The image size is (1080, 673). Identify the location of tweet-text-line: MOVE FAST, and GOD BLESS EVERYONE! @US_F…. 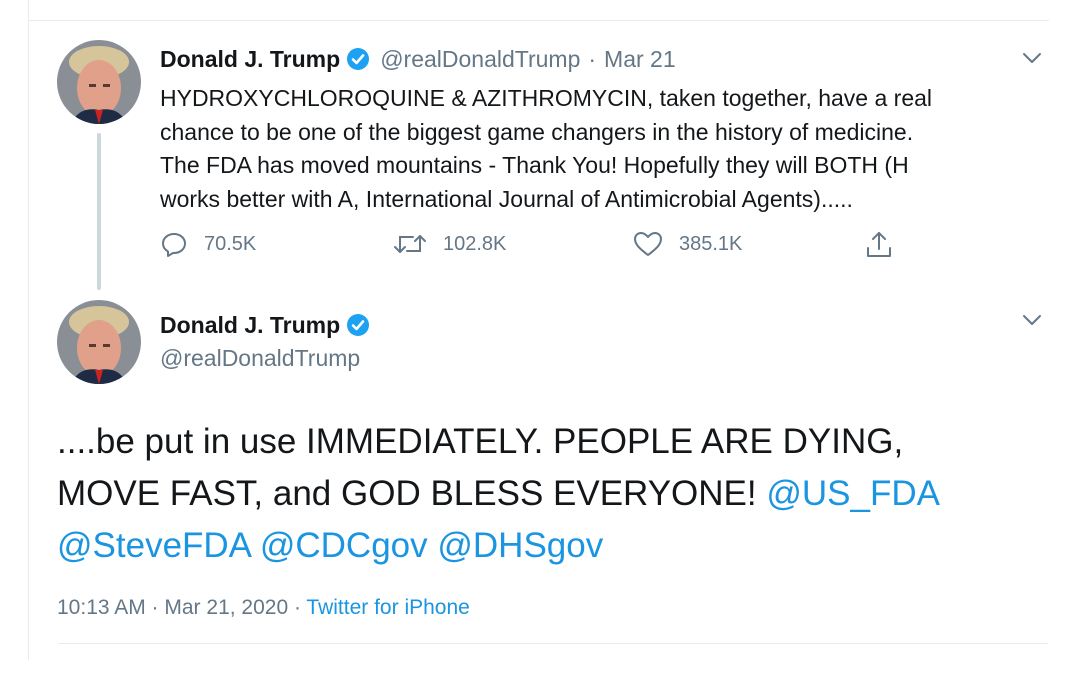
(552, 494).